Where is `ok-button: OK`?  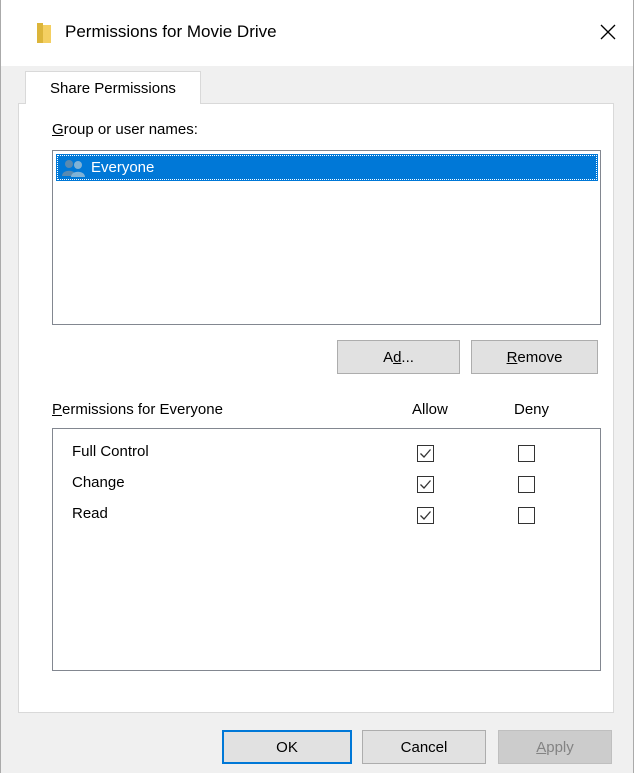 ok-button: OK is located at coordinates (287, 747).